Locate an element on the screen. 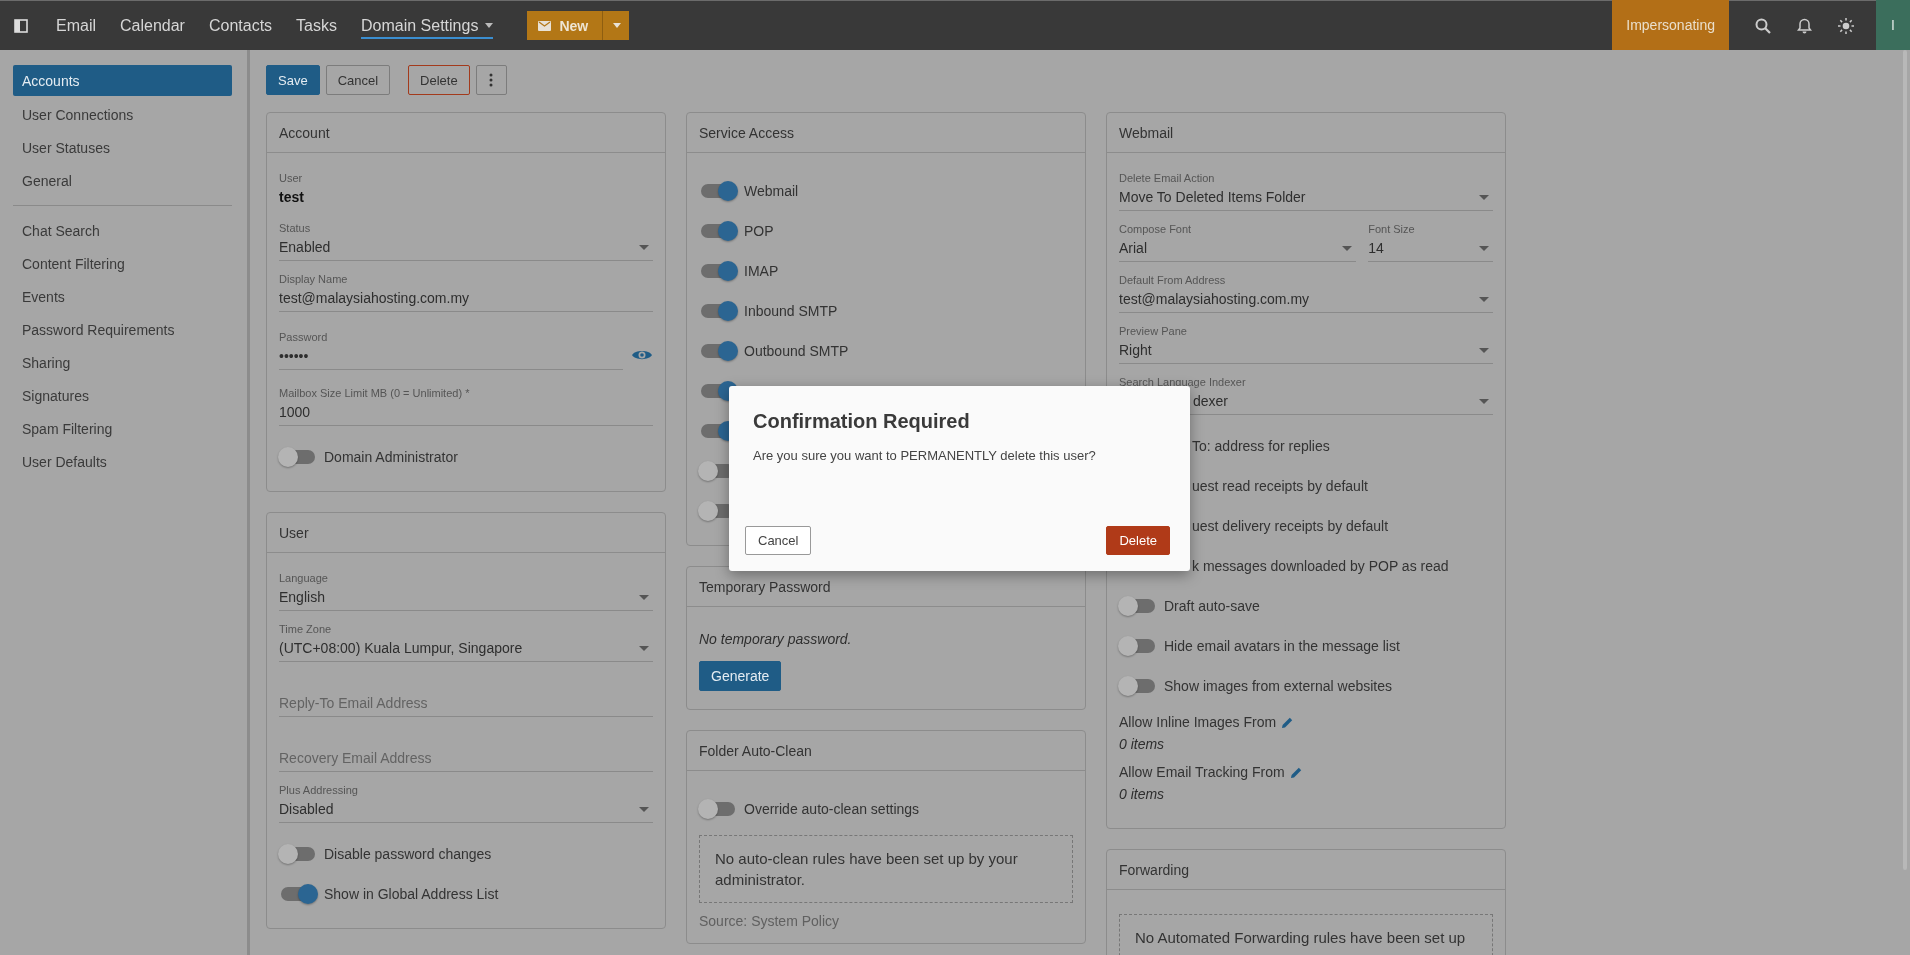 The width and height of the screenshot is (1910, 955). toggle-label: POP is located at coordinates (759, 231).